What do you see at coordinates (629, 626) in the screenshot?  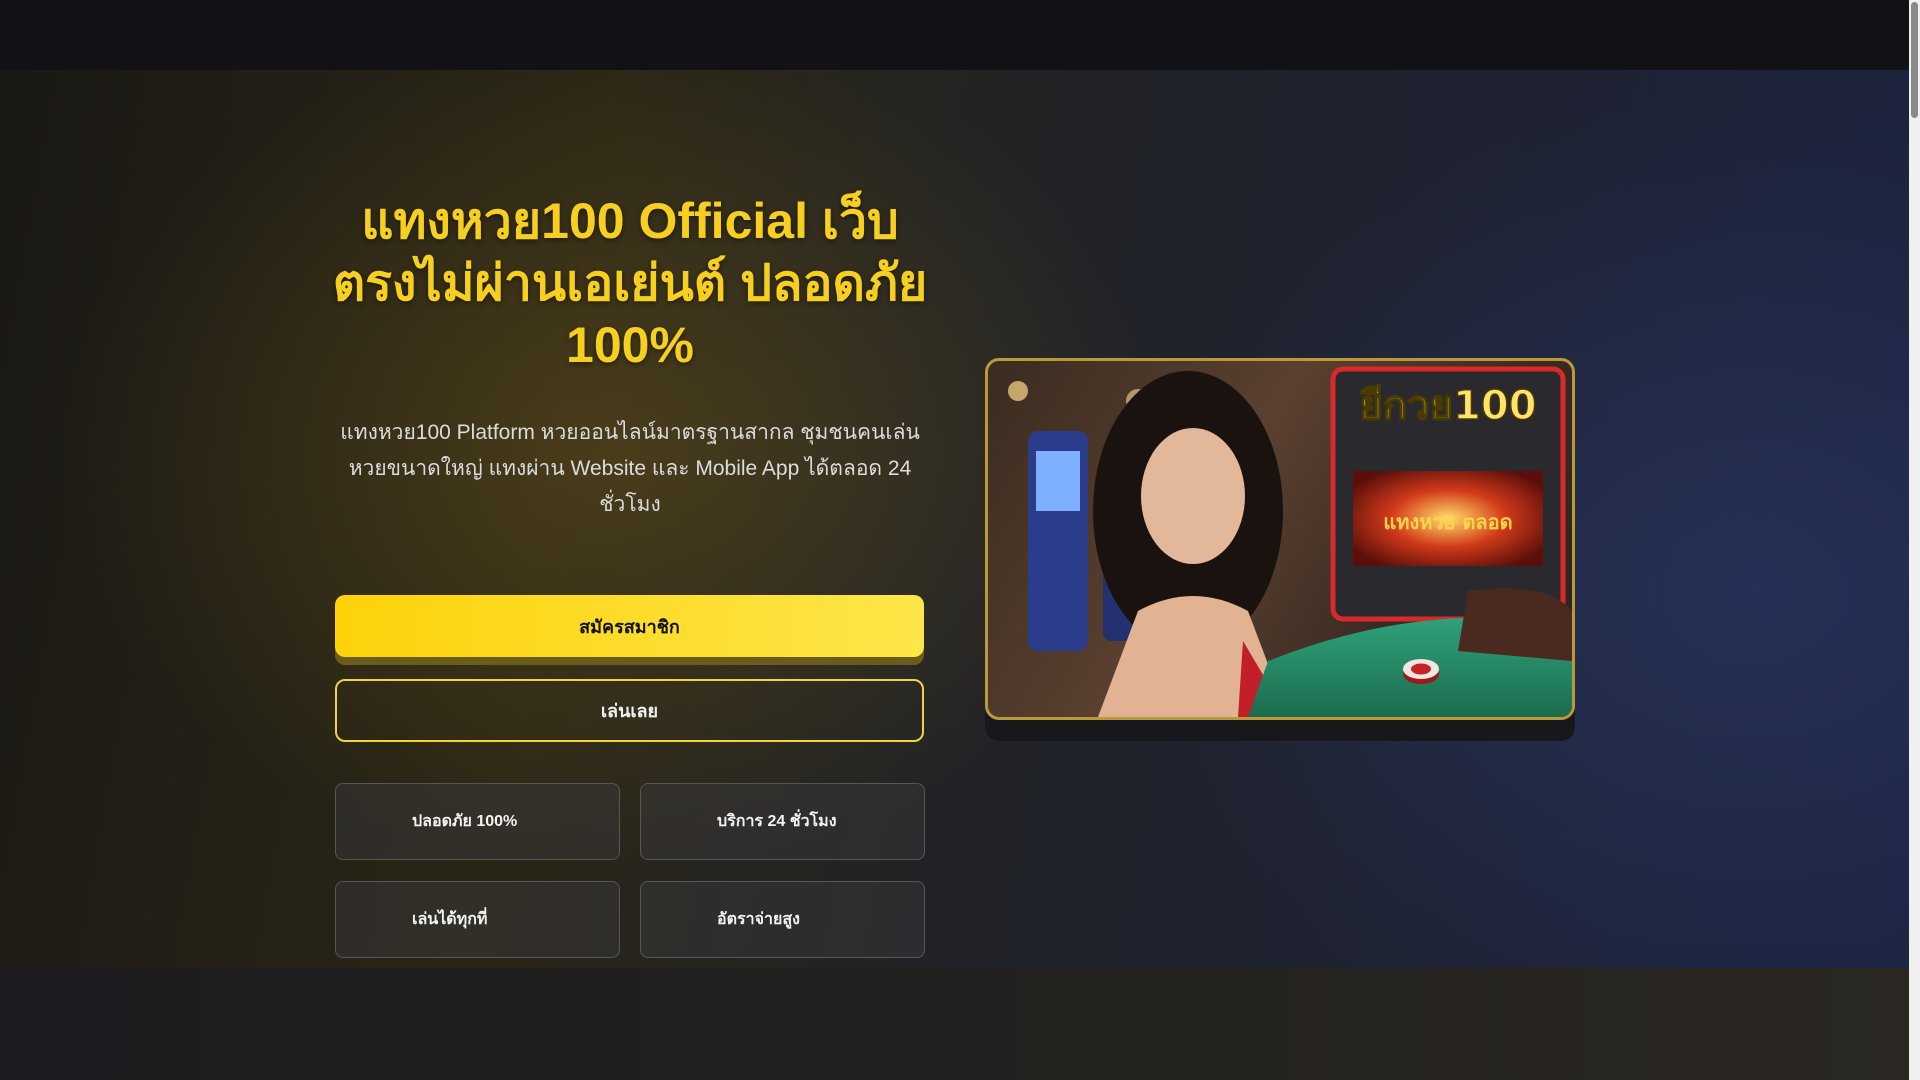 I see `register-button: สมัครสมาชิก` at bounding box center [629, 626].